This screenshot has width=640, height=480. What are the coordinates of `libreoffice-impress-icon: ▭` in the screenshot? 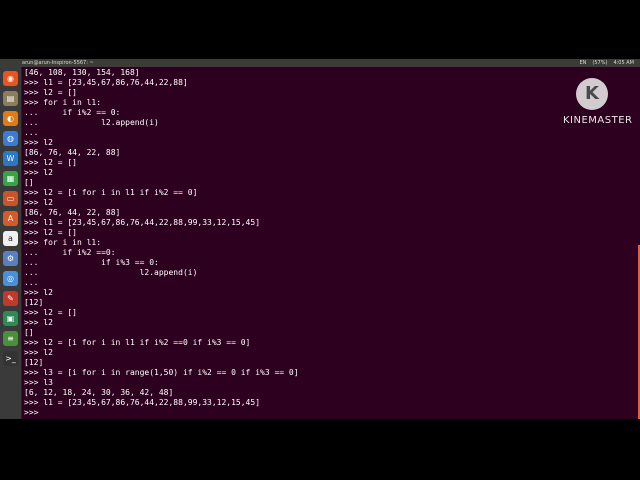 It's located at (10, 198).